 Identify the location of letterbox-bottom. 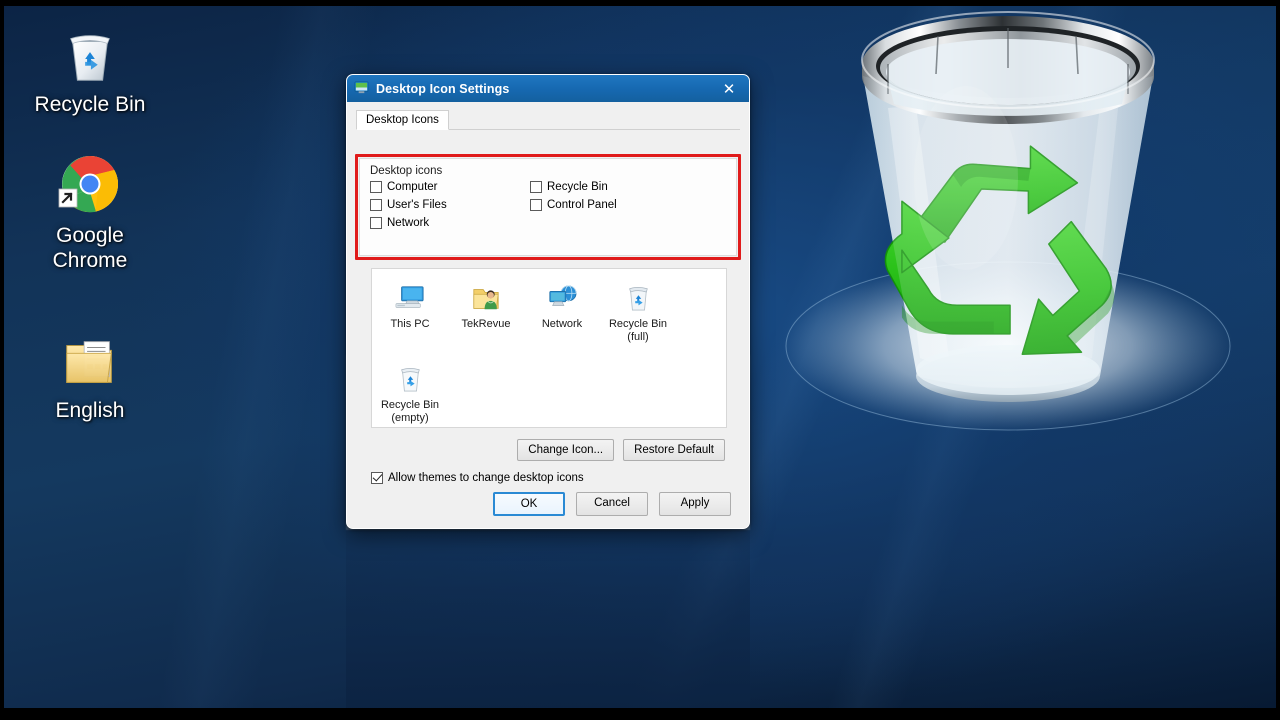
(640, 714).